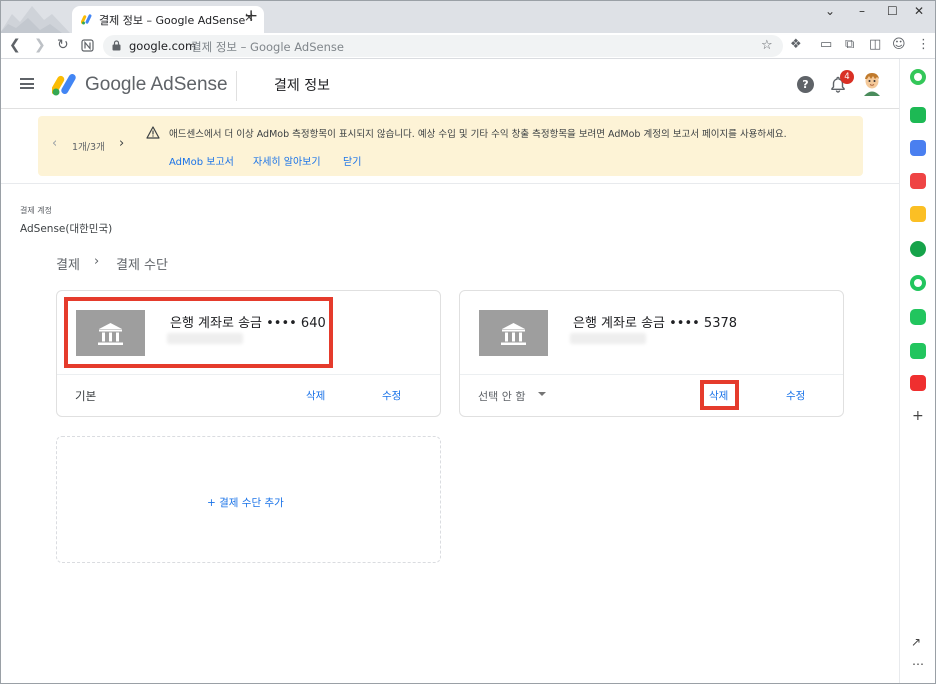 The width and height of the screenshot is (936, 684). I want to click on default-status-label: 기본, so click(86, 396).